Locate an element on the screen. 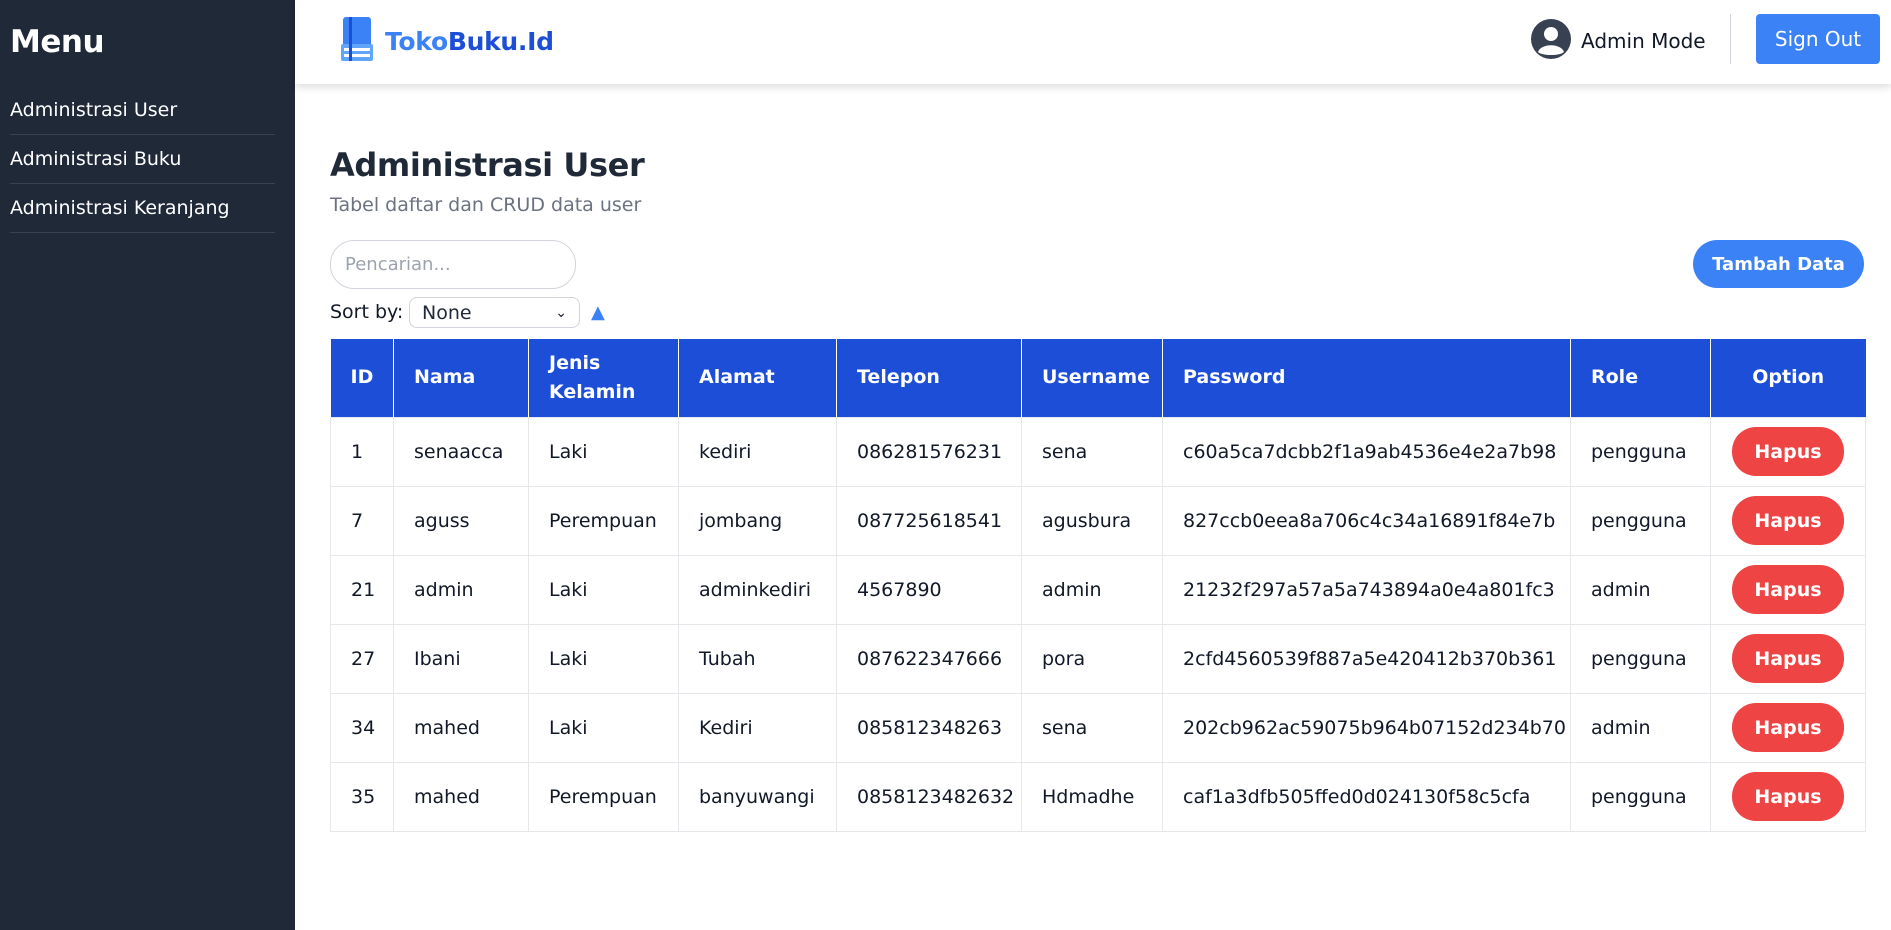 The height and width of the screenshot is (930, 1891). search-input is located at coordinates (453, 264).